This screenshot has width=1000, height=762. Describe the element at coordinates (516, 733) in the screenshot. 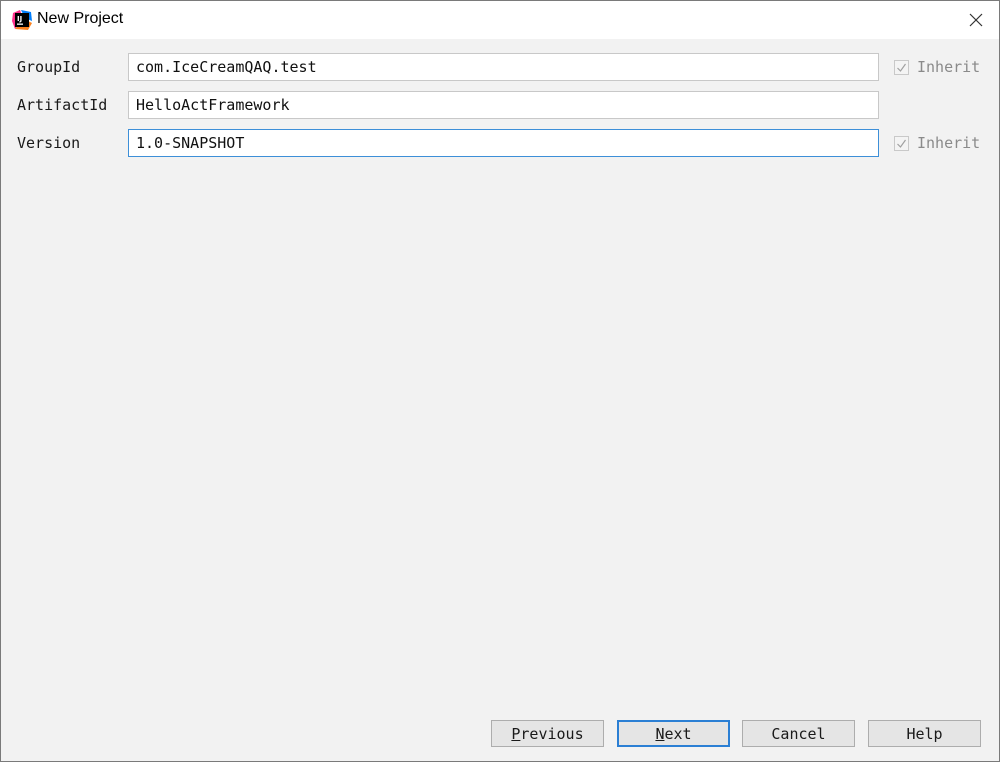

I see `mnemonic: P` at that location.